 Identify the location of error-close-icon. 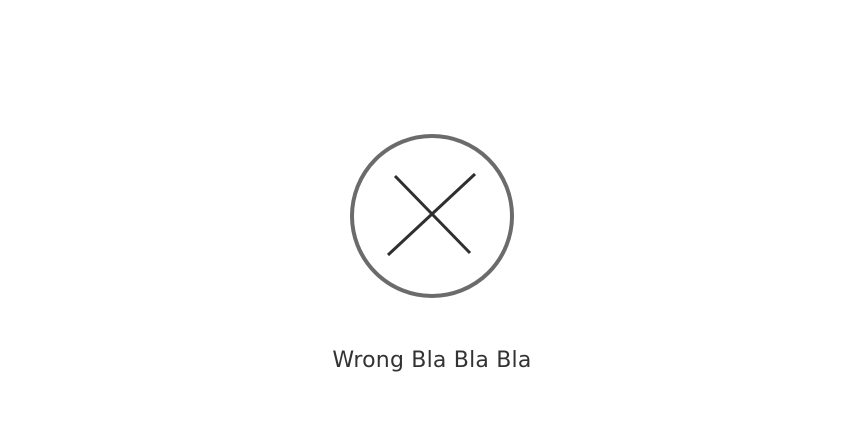
(432, 216).